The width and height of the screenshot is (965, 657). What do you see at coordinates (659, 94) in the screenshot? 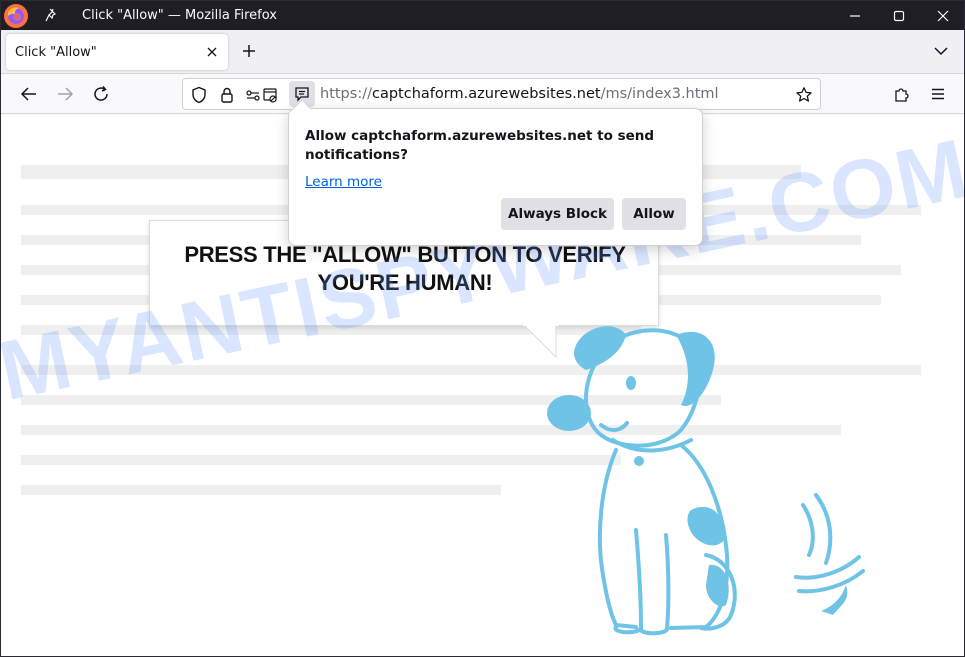
I see `url-path: /ms/index3.html` at bounding box center [659, 94].